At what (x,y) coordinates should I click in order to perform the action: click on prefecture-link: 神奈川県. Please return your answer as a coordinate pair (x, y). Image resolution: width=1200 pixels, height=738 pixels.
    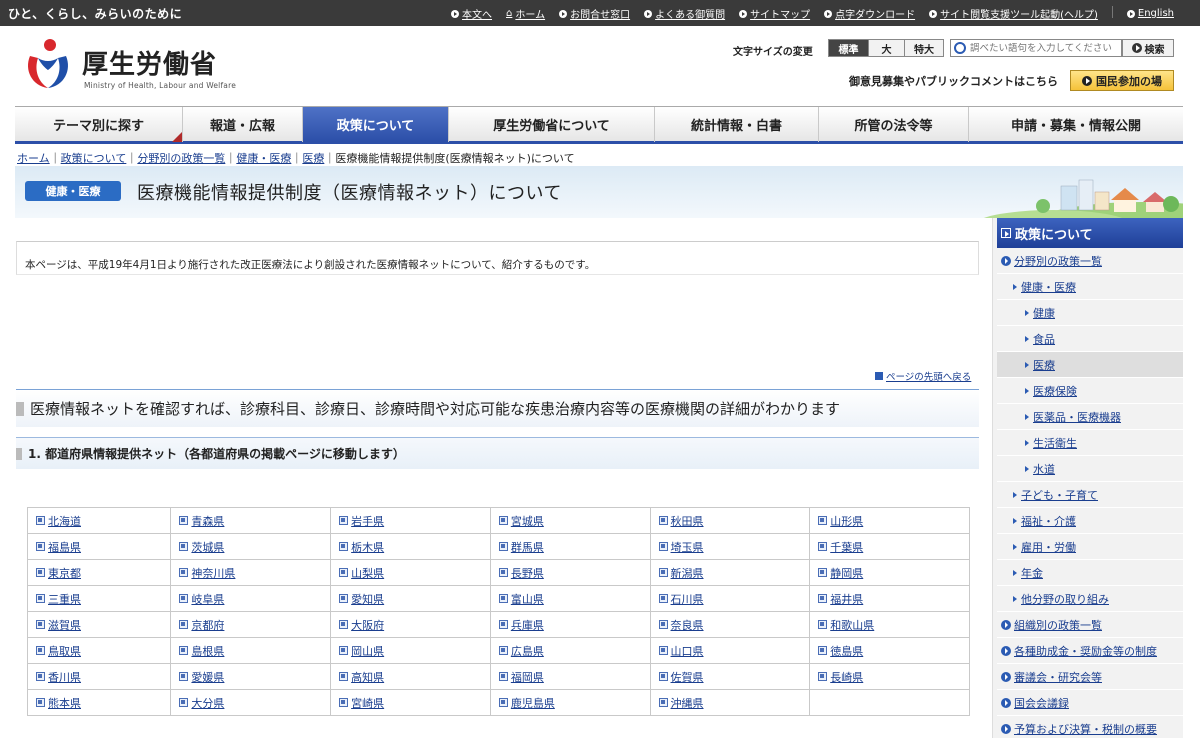
    Looking at the image, I should click on (207, 573).